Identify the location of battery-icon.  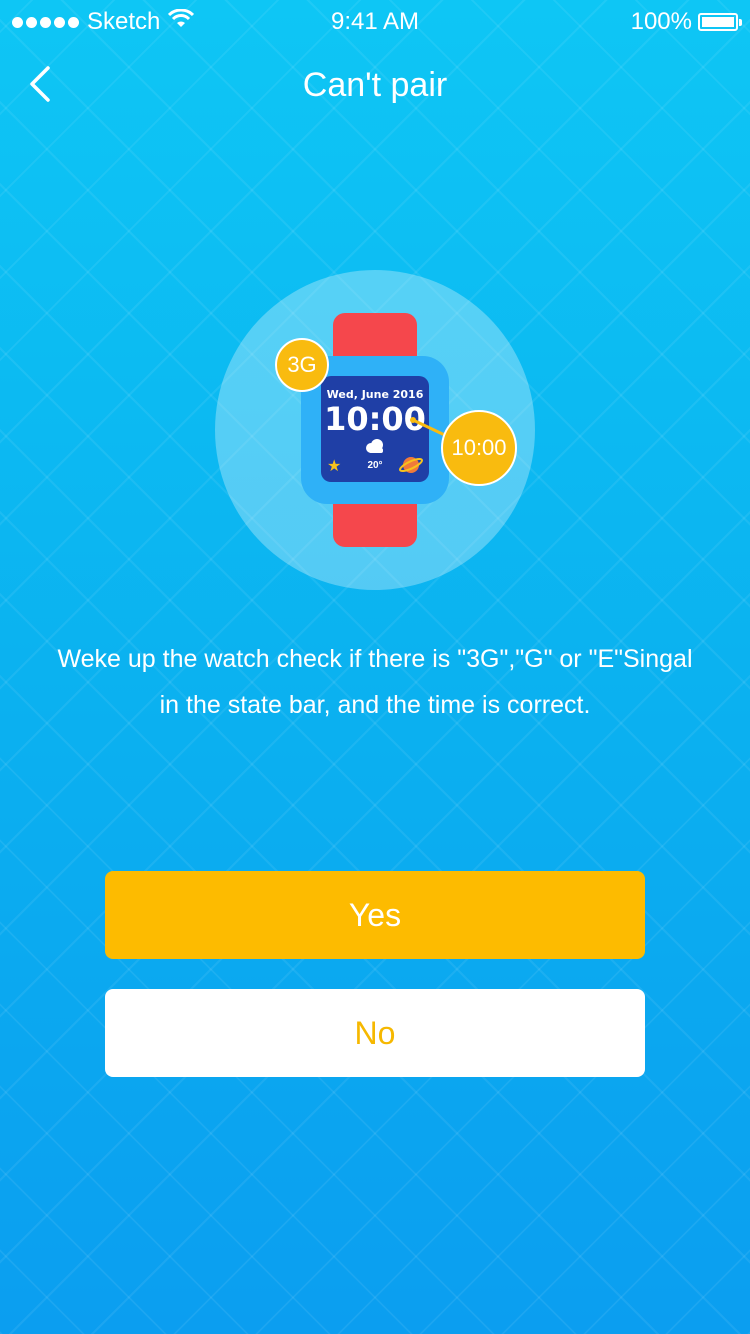
(720, 22).